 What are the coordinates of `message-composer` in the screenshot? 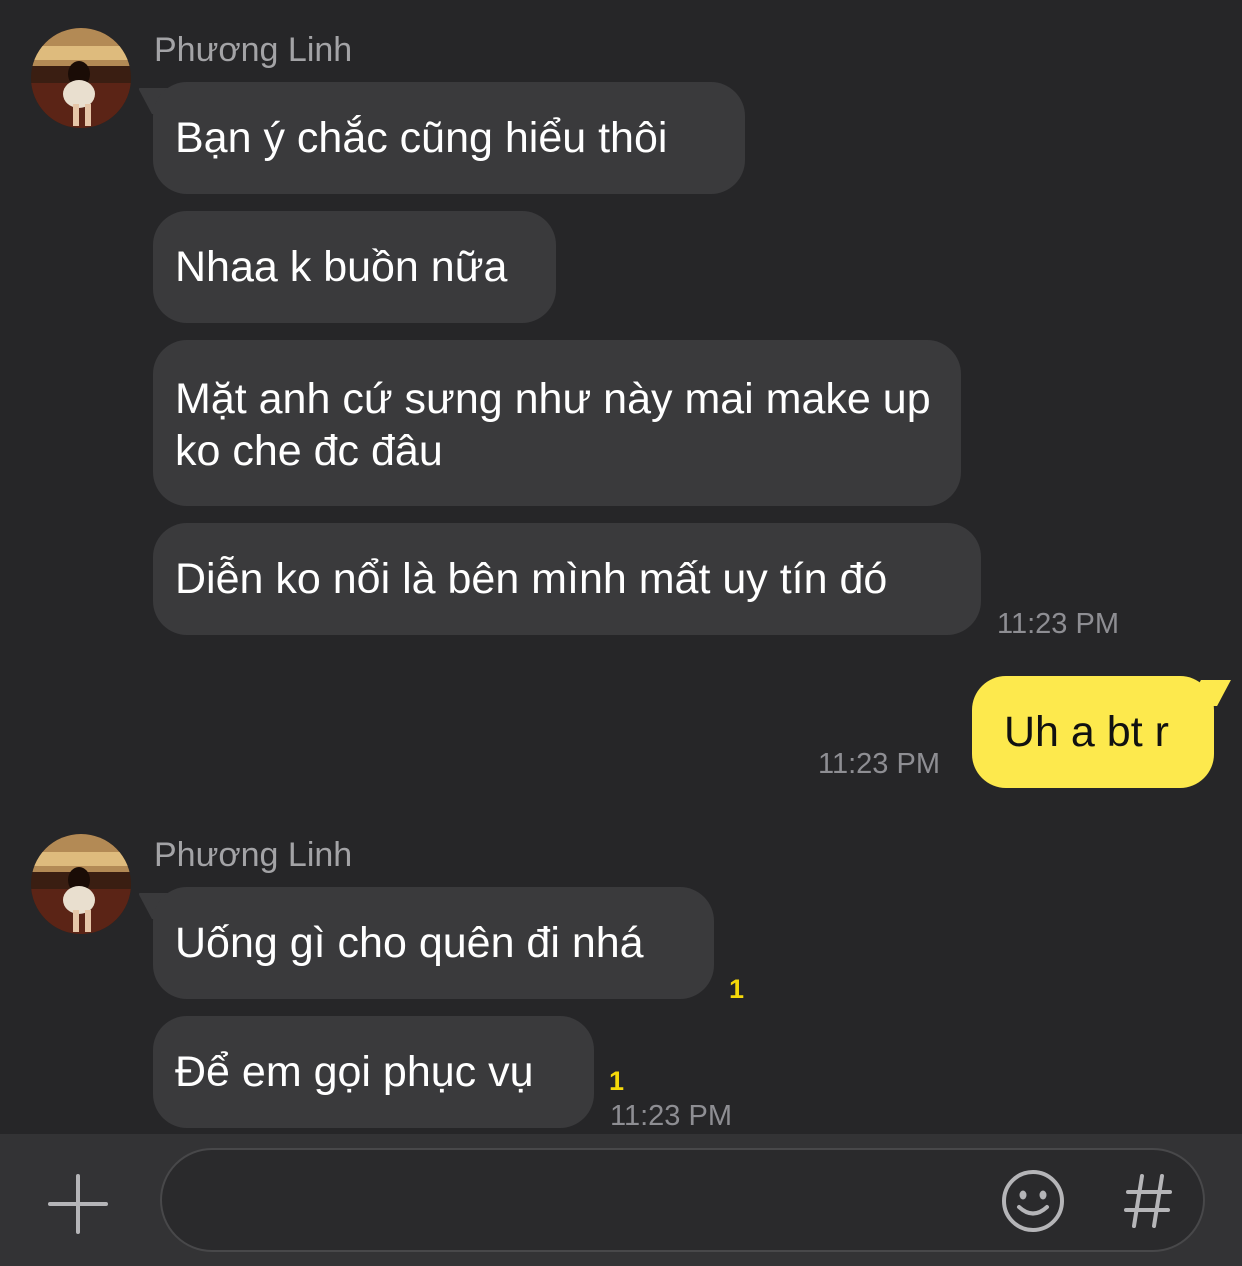 It's located at (621, 1200).